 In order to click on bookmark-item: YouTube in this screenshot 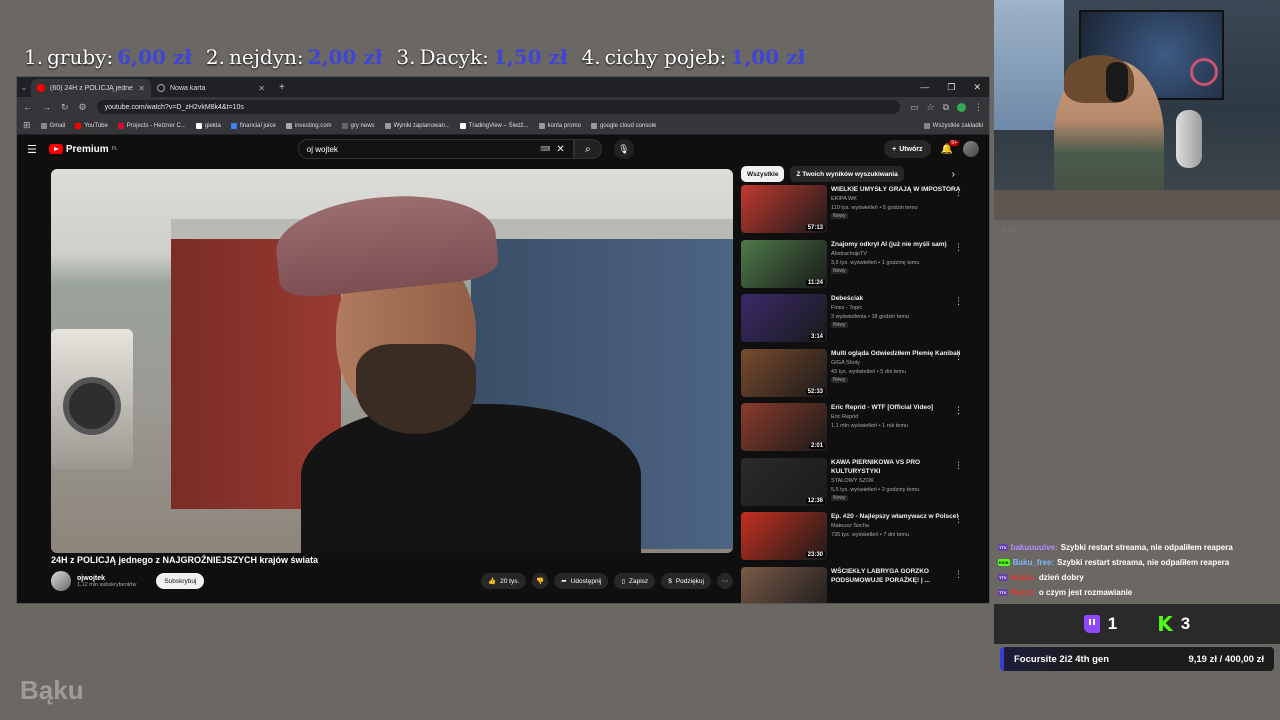, I will do `click(91, 125)`.